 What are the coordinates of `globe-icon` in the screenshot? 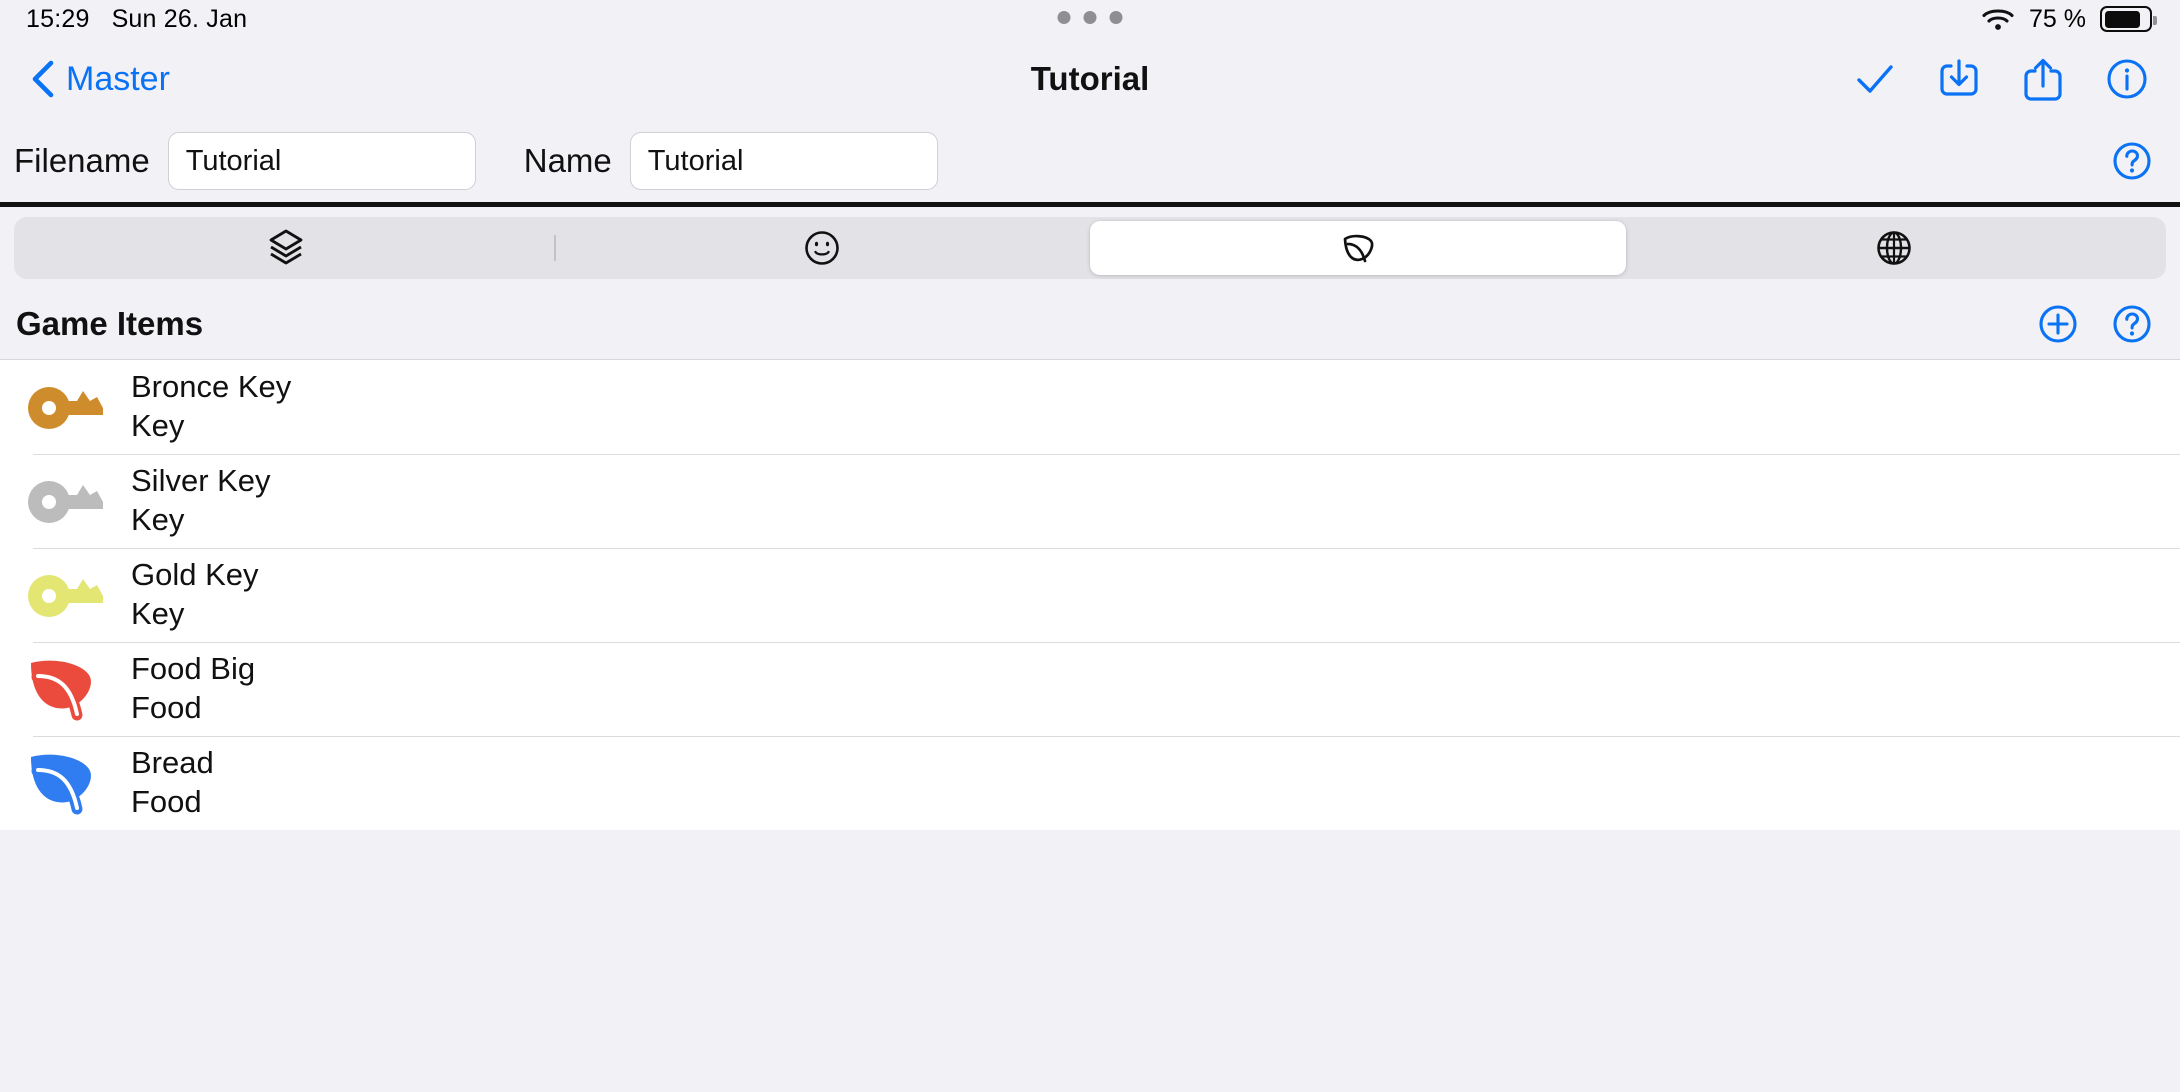 It's located at (1894, 248).